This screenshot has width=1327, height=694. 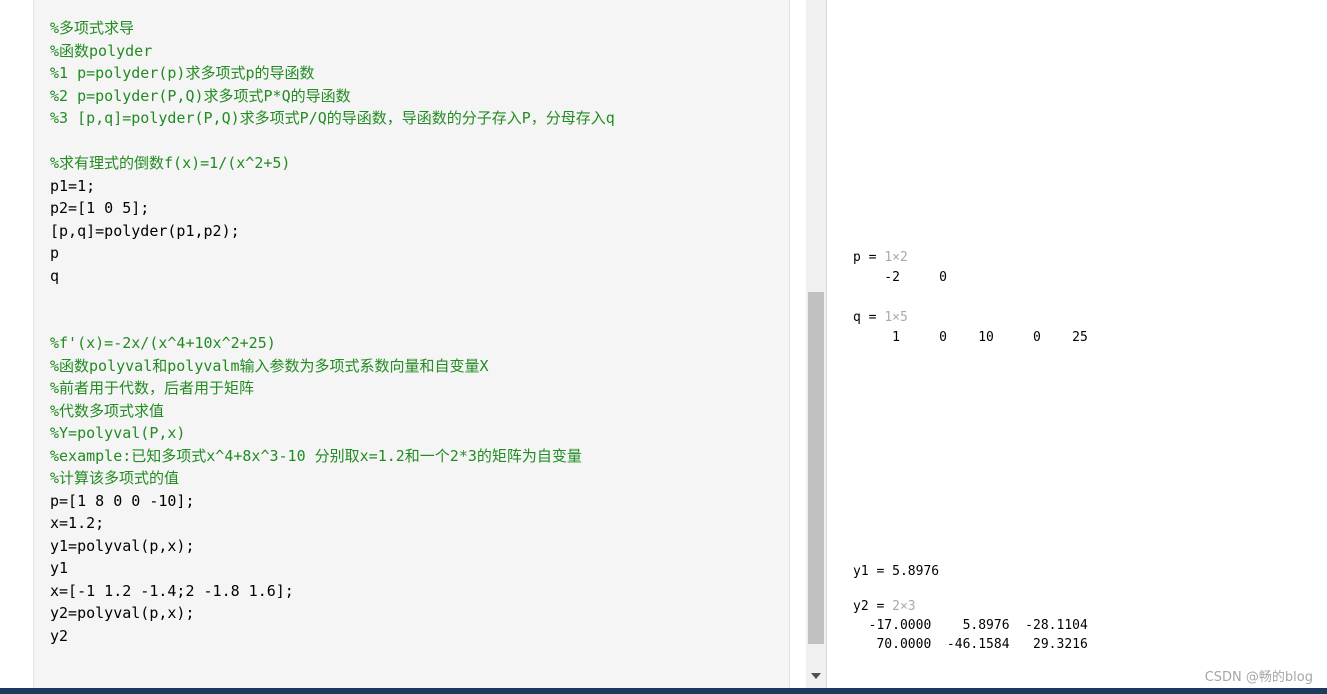 I want to click on output-y2-label: y2 =, so click(x=873, y=606).